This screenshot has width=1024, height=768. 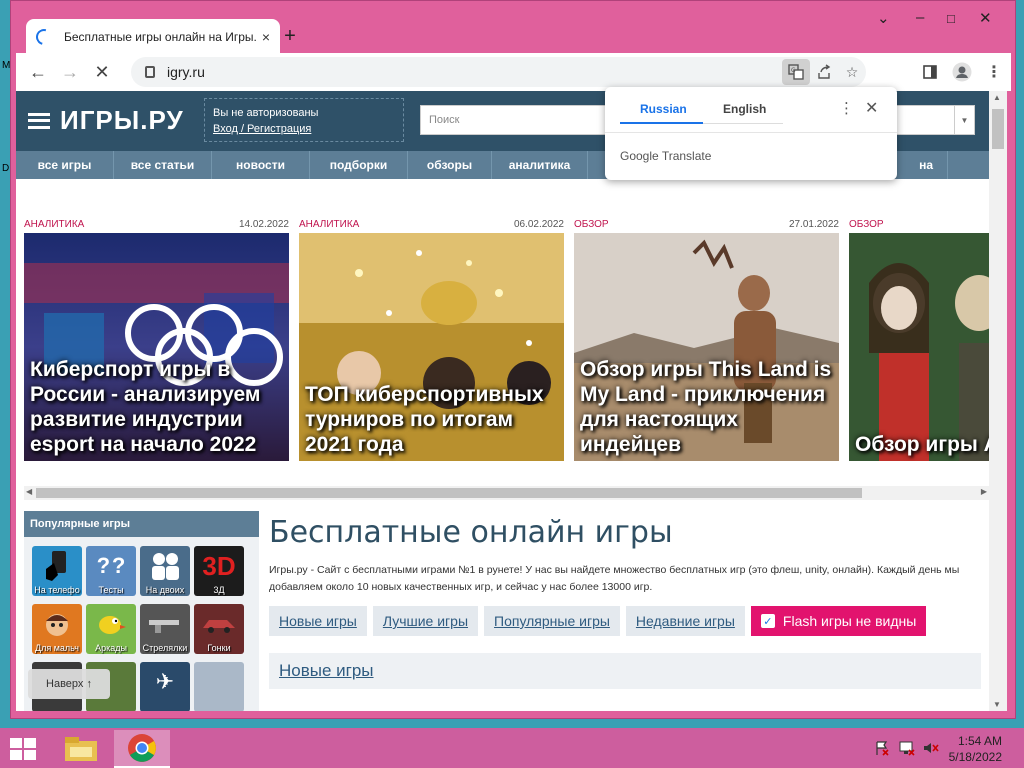 What do you see at coordinates (165, 629) in the screenshot?
I see `category-shooters: Стрелялки` at bounding box center [165, 629].